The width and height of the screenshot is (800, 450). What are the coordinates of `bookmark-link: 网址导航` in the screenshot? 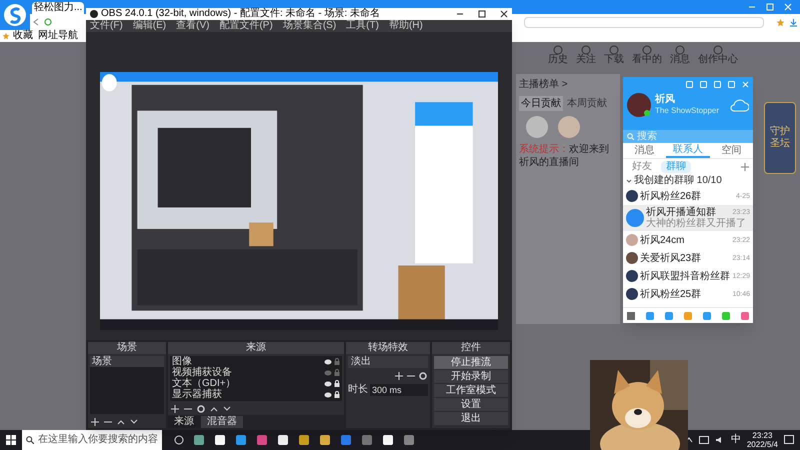 It's located at (58, 36).